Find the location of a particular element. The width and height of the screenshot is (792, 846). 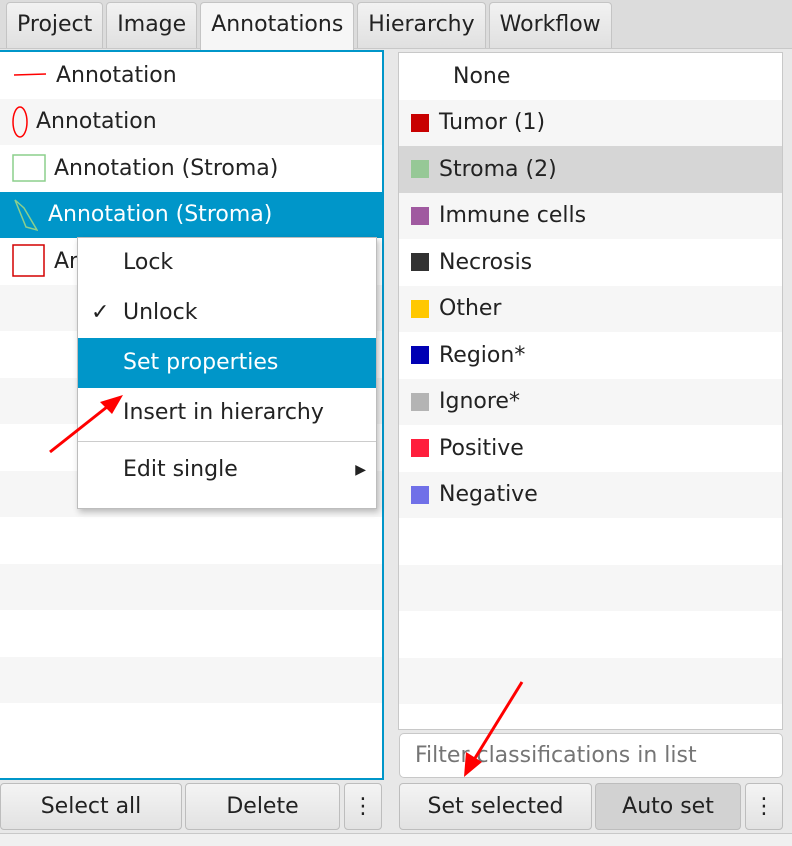

auto-set-toggle: Auto set is located at coordinates (668, 806).